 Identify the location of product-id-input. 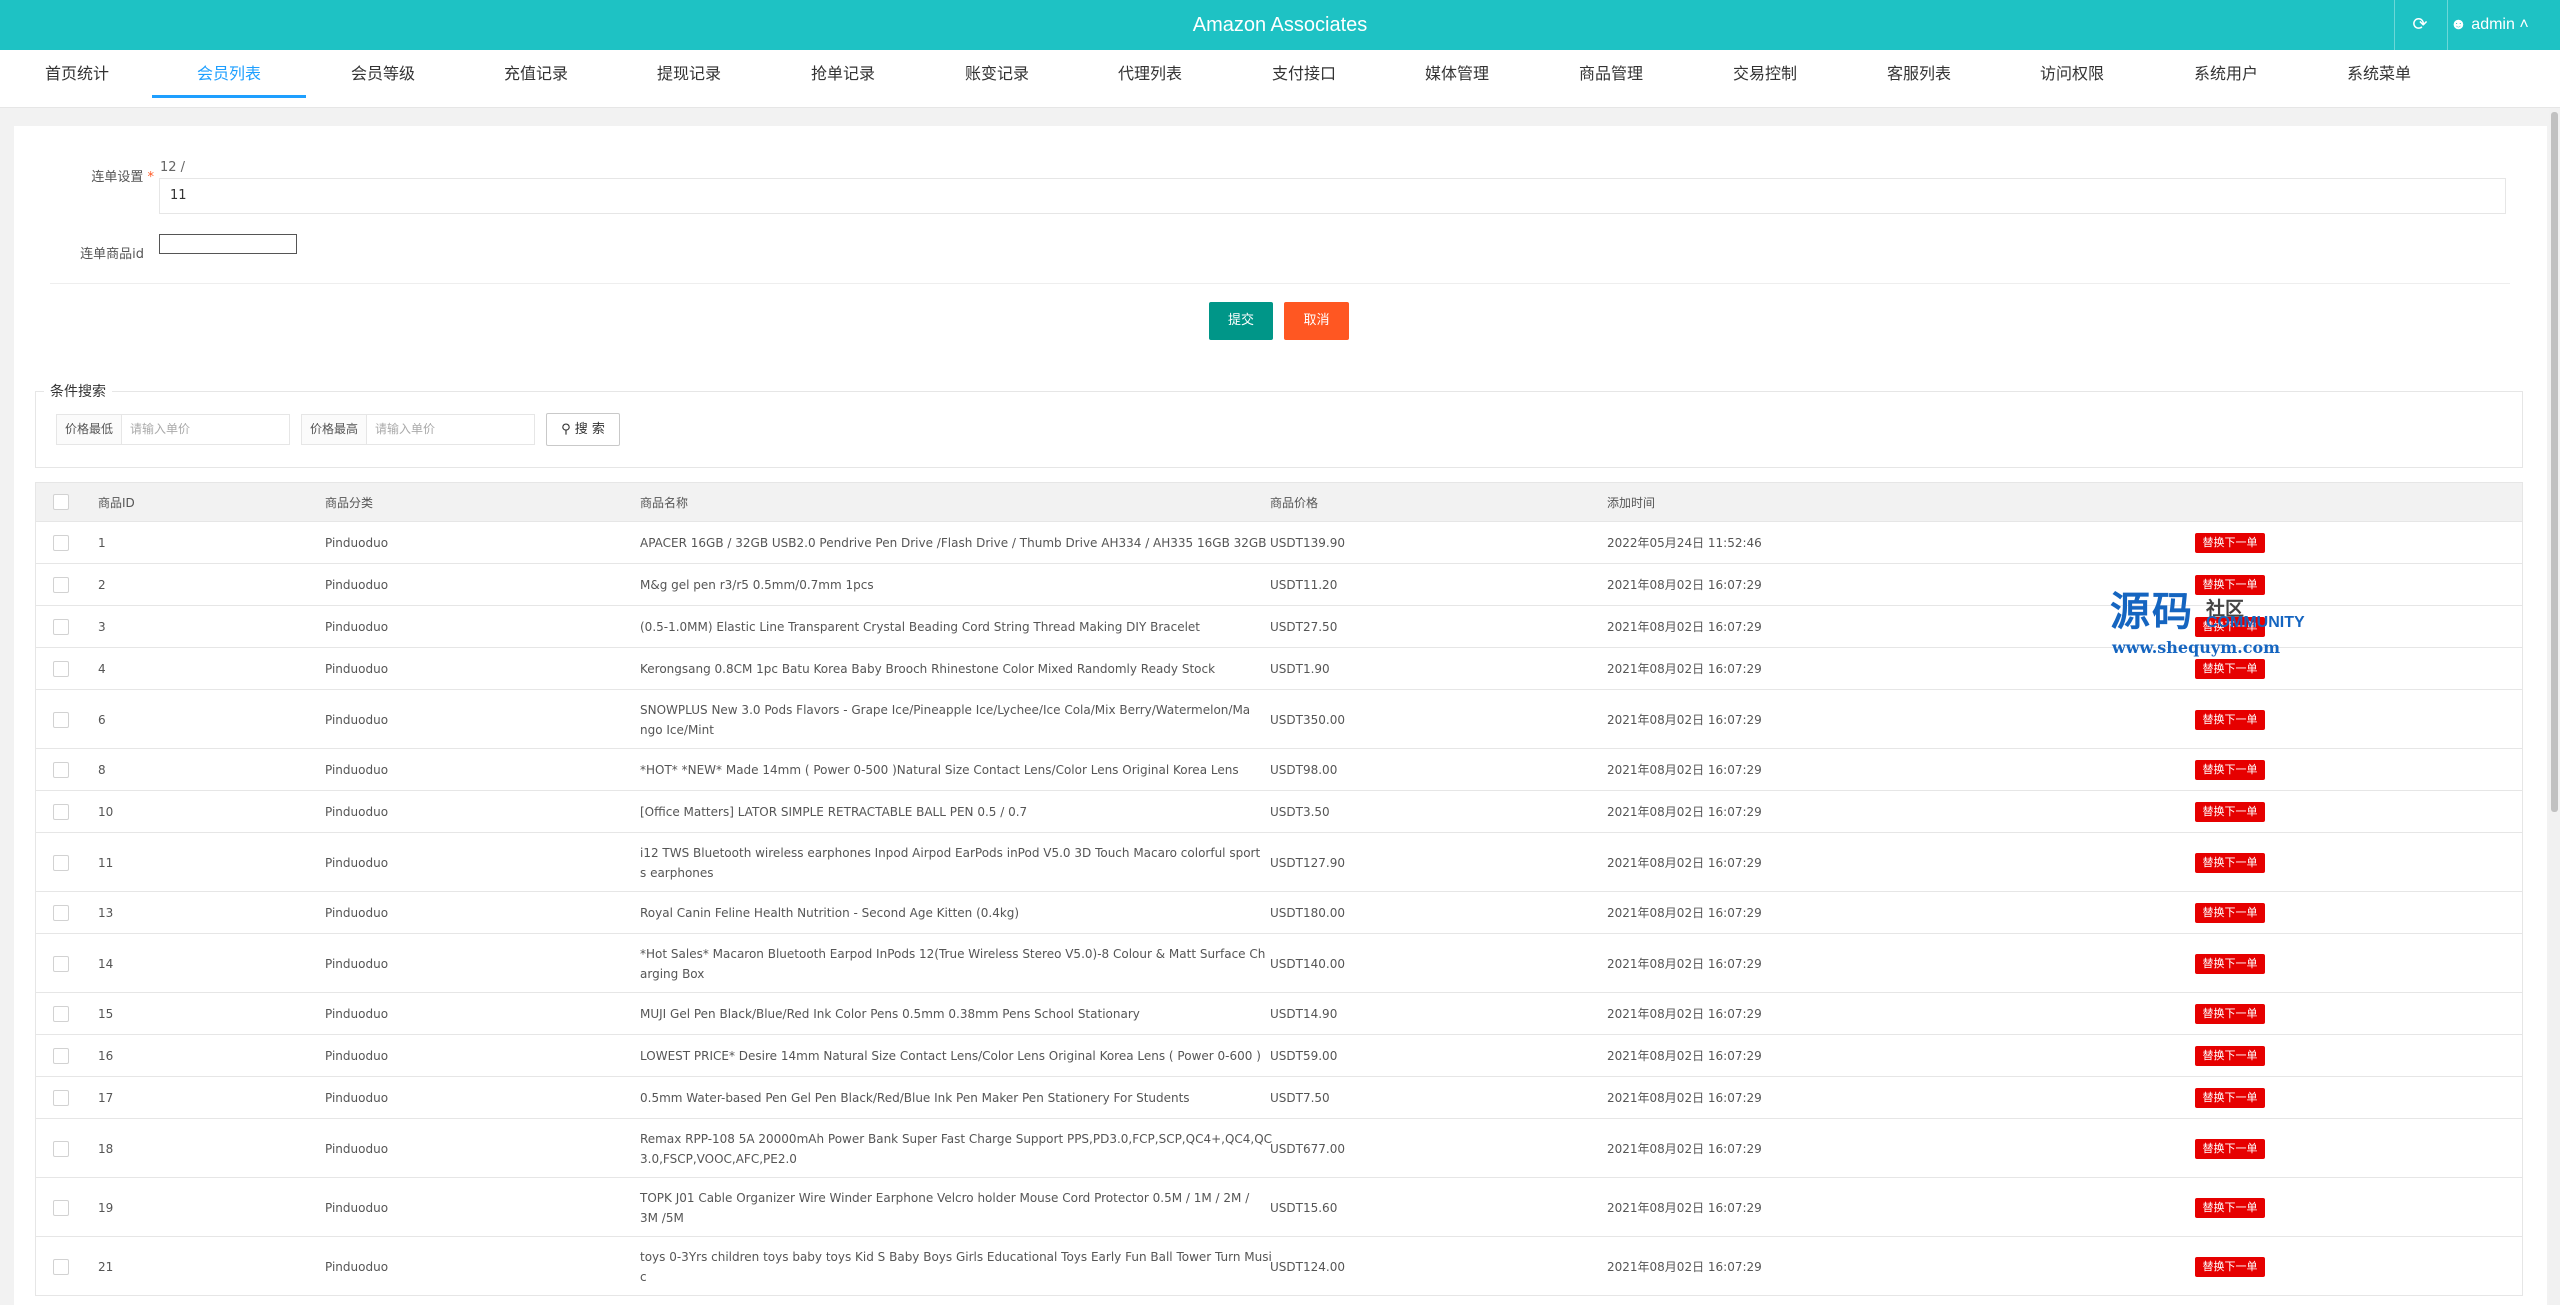
(228, 244).